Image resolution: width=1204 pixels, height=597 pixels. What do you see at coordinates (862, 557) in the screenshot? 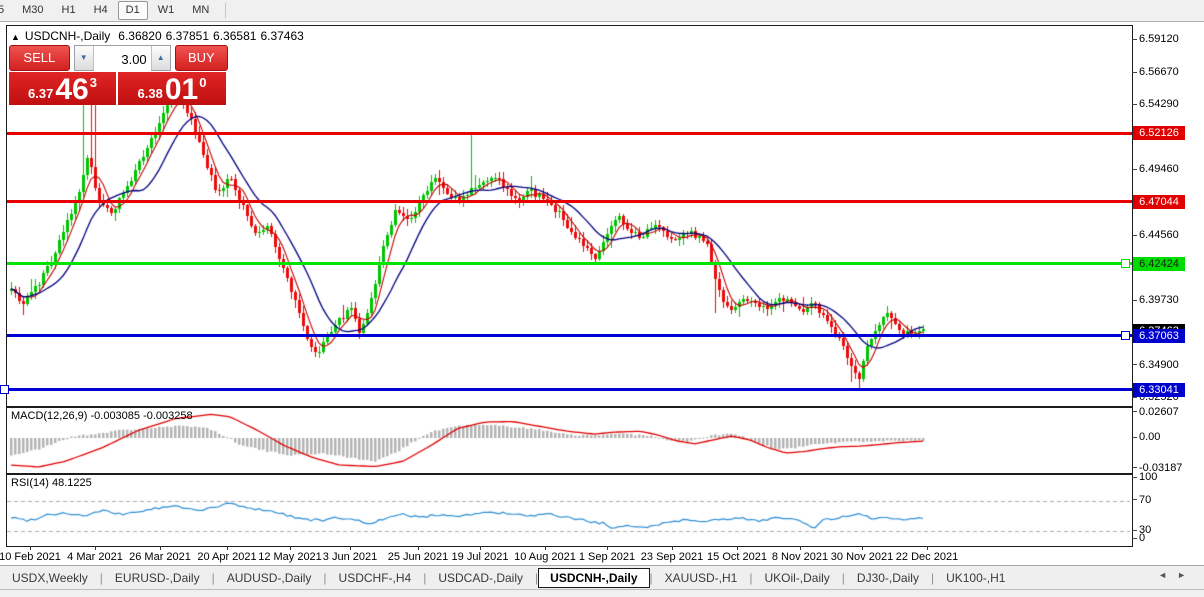
I see `date-tick-label: 30 Nov 2021` at bounding box center [862, 557].